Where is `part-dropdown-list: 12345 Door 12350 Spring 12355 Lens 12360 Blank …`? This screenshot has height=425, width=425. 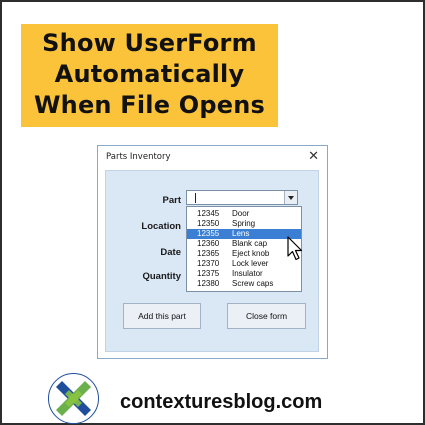 part-dropdown-list: 12345 Door 12350 Spring 12355 Lens 12360 Blank … is located at coordinates (244, 249).